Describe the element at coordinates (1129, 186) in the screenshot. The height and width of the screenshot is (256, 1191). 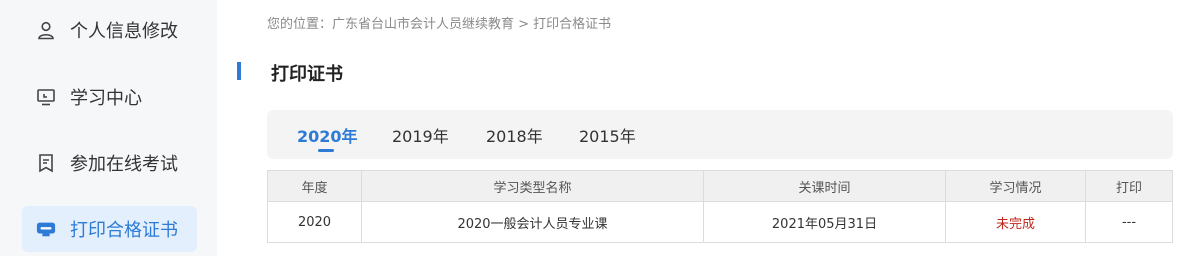
I see `column-header-print: 打印` at that location.